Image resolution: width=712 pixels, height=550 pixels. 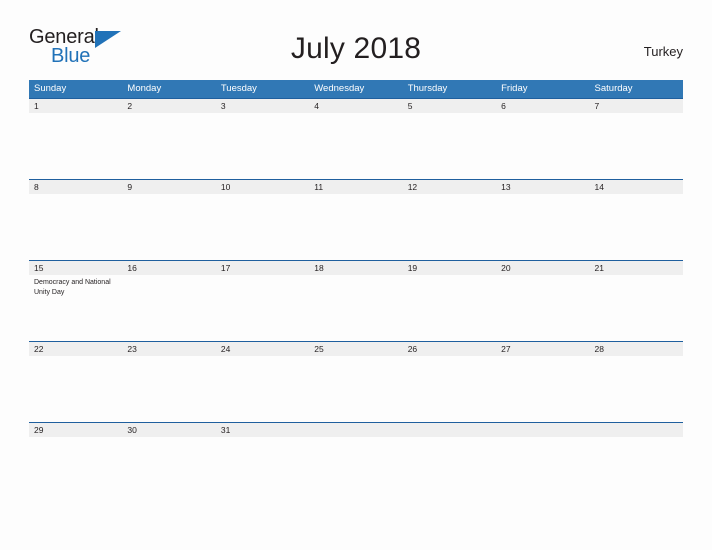 What do you see at coordinates (75, 308) in the screenshot?
I see `day-cell: Democracy and National Unity Day` at bounding box center [75, 308].